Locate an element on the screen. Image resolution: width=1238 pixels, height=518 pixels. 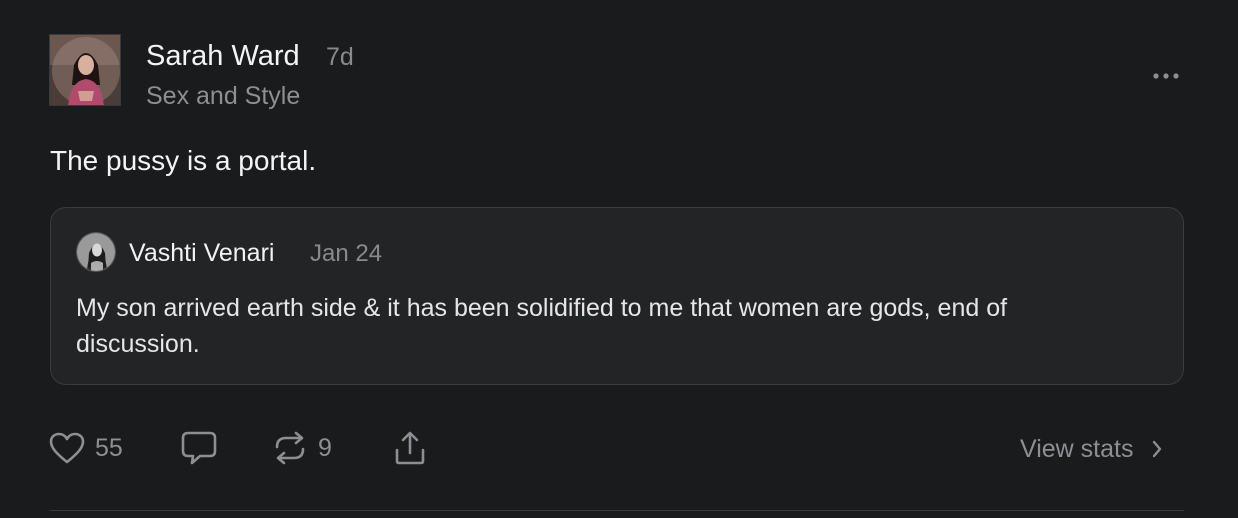
publication-name: Sex and Style is located at coordinates (223, 96).